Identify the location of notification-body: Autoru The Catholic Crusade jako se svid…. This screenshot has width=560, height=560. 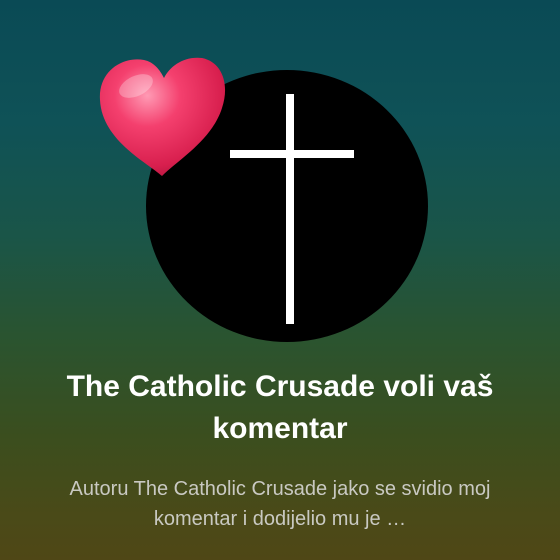
(280, 504).